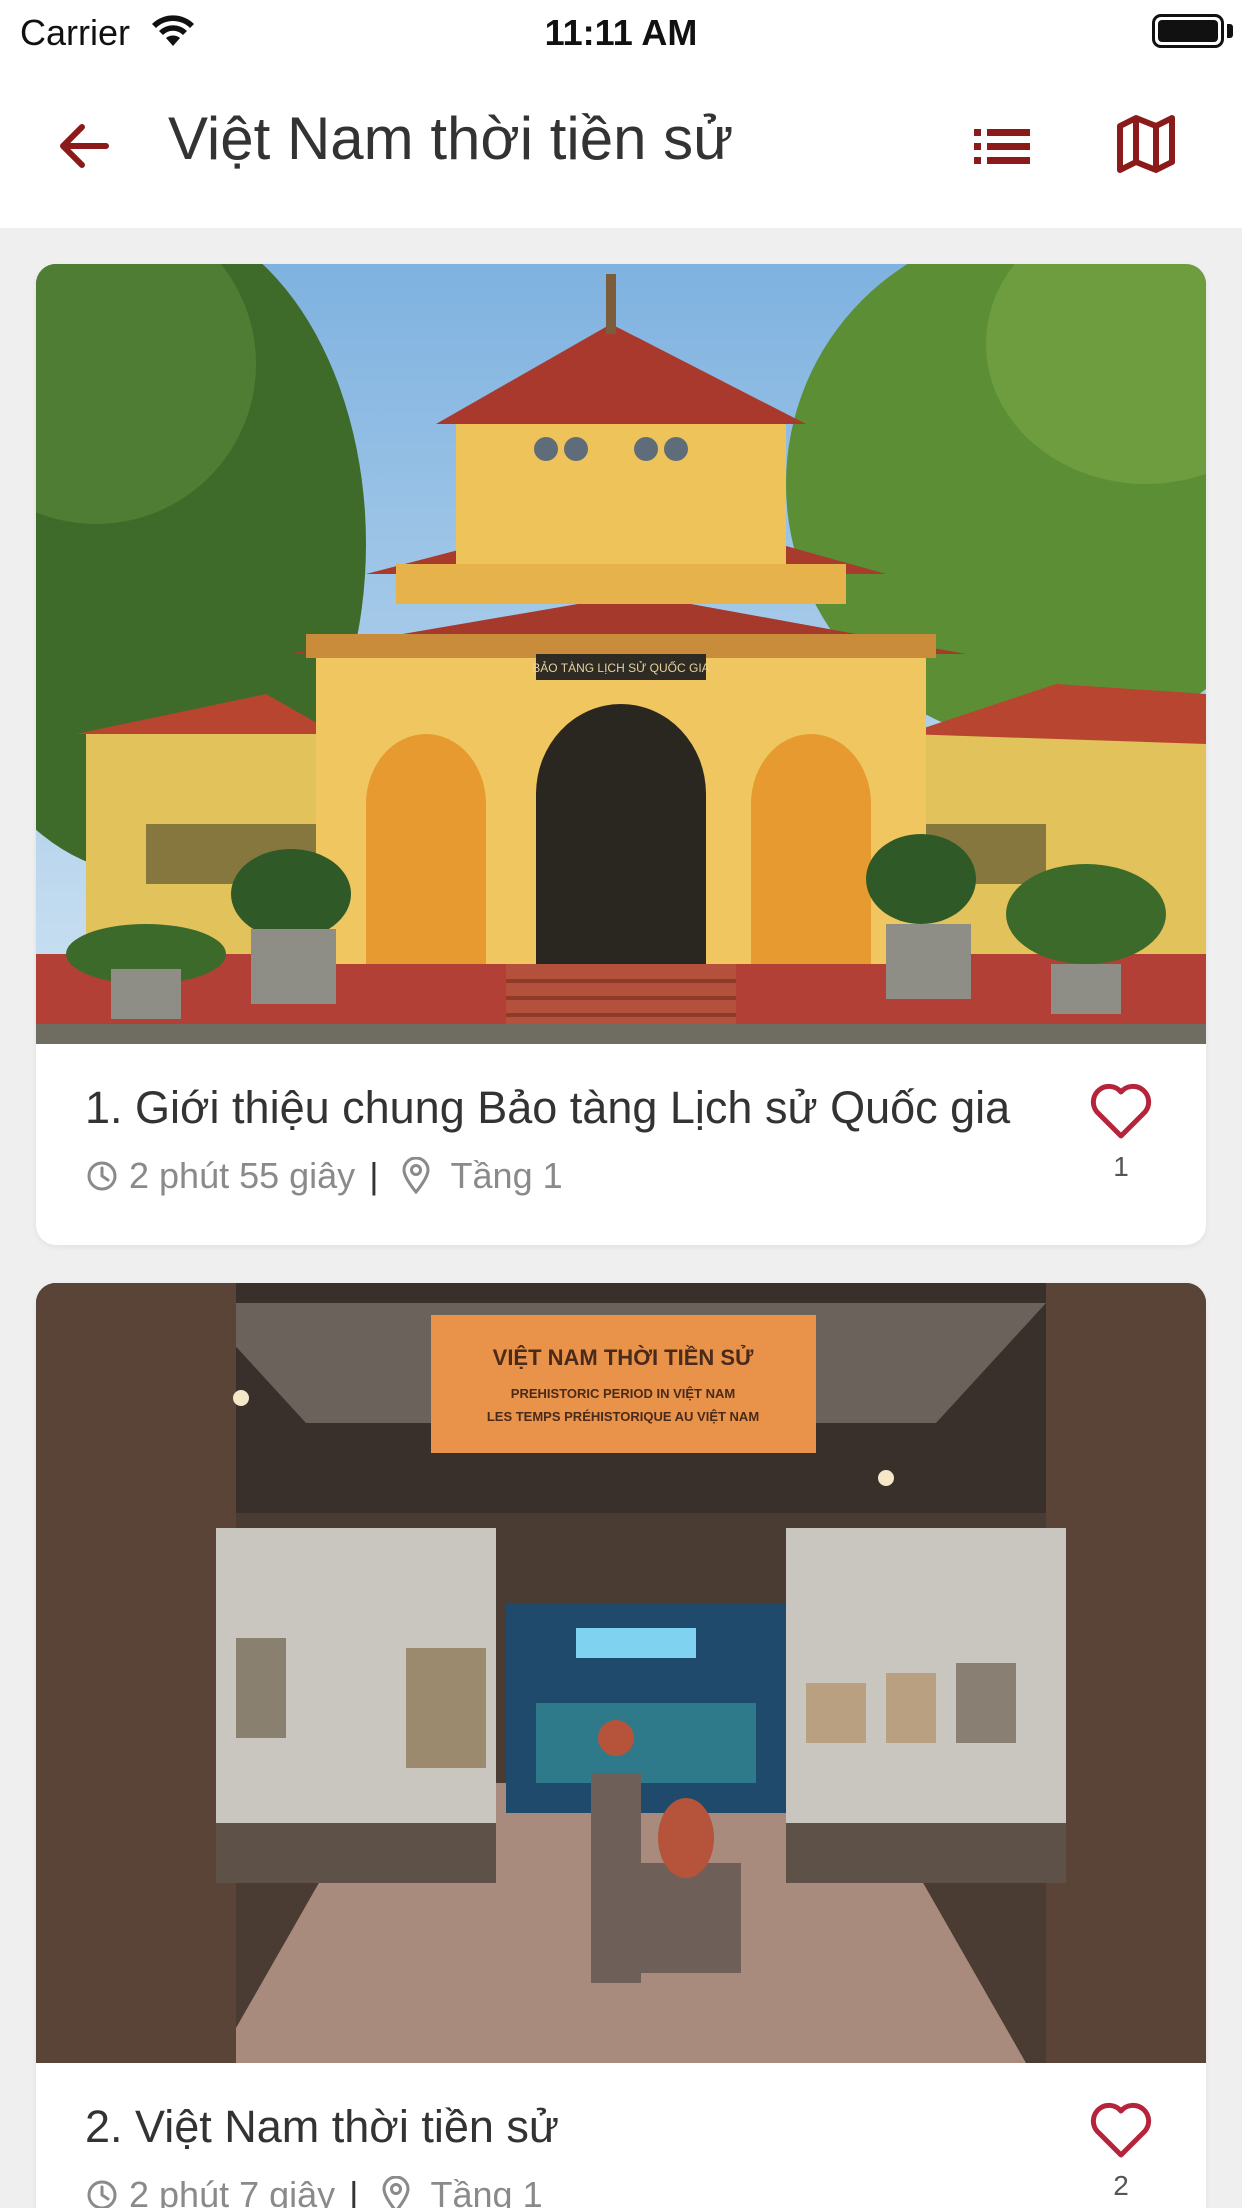 The image size is (1242, 2208). Describe the element at coordinates (1121, 2185) in the screenshot. I see `like-count: 2` at that location.